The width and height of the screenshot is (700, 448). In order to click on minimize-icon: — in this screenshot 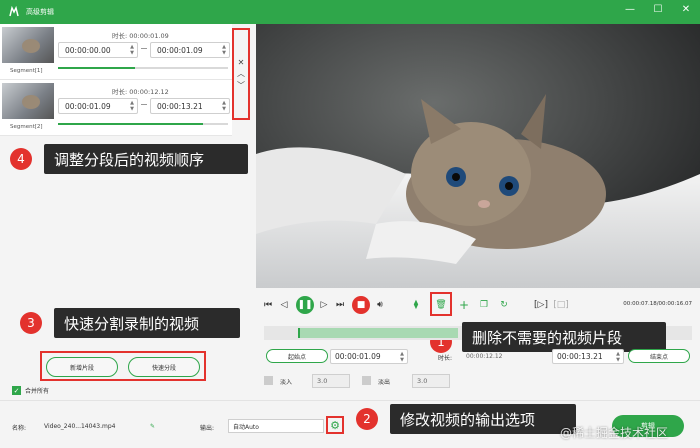, I will do `click(630, 9)`.